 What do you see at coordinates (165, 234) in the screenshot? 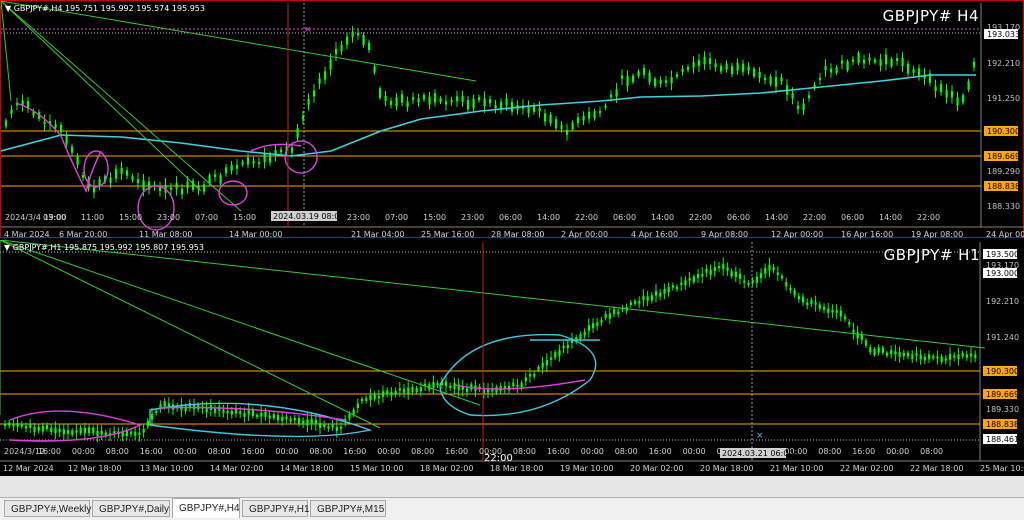
I see `time-axis-label: 11 Mar 08:00` at bounding box center [165, 234].